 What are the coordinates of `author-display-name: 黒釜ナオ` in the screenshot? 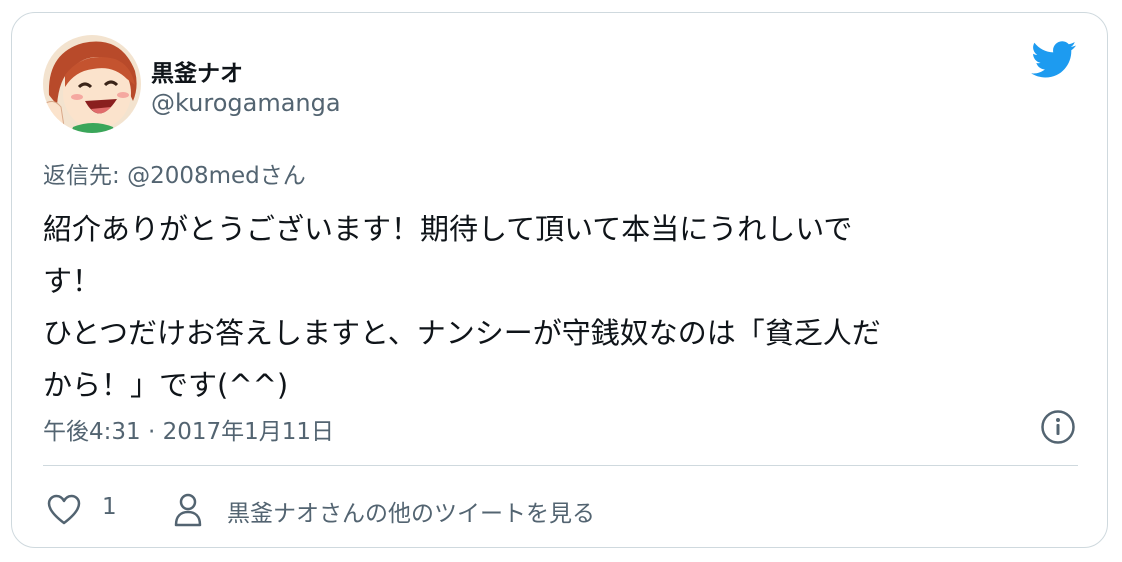 It's located at (197, 71).